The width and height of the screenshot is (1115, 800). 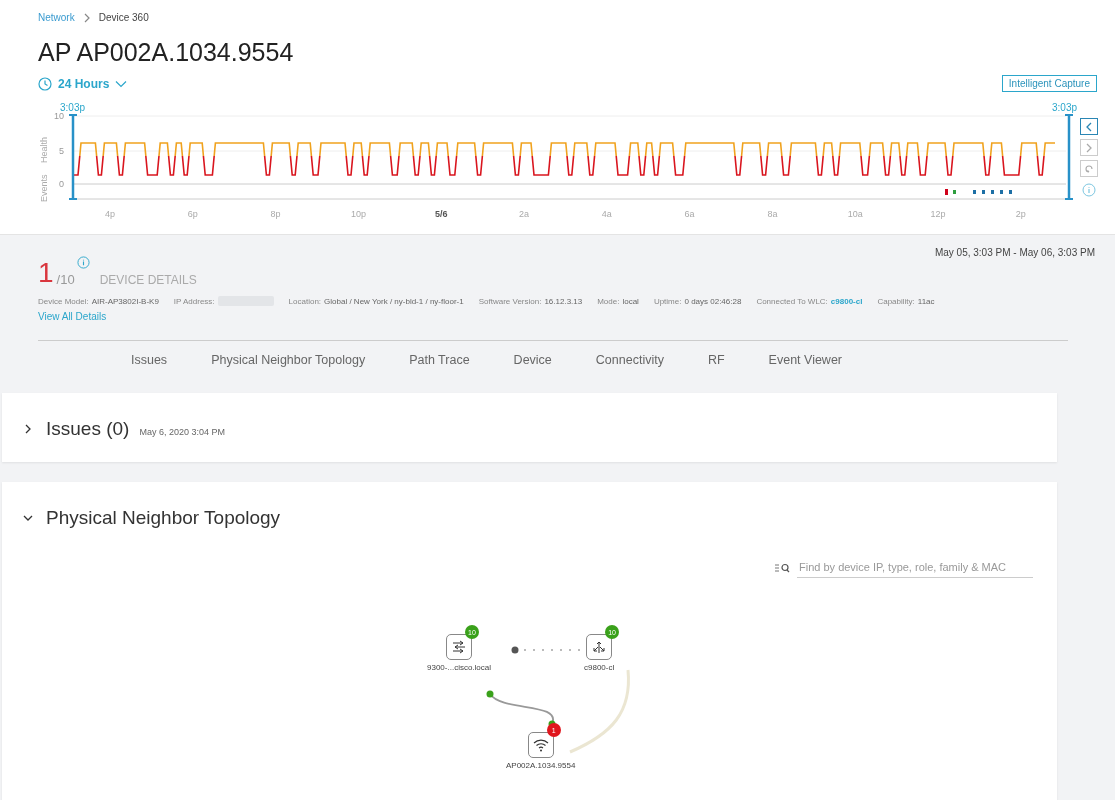 I want to click on tab: Connectivity, so click(x=629, y=361).